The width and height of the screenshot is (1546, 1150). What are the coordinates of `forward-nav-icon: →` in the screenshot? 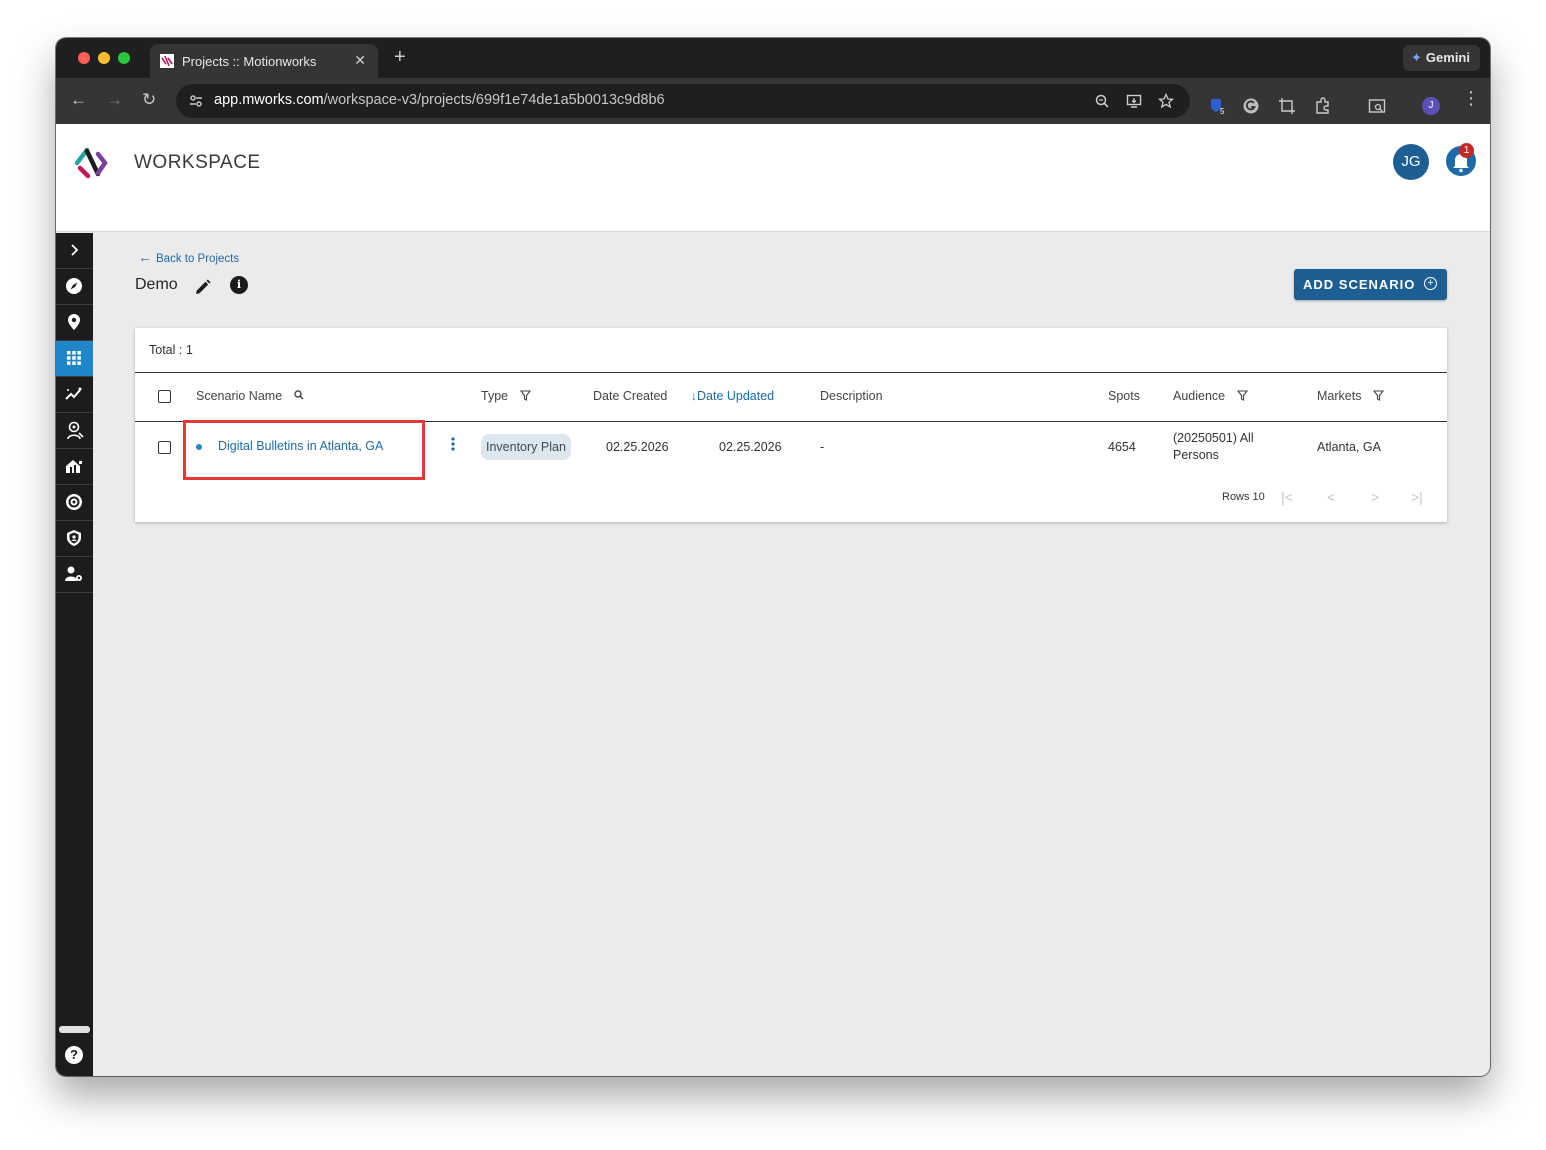 It's located at (114, 100).